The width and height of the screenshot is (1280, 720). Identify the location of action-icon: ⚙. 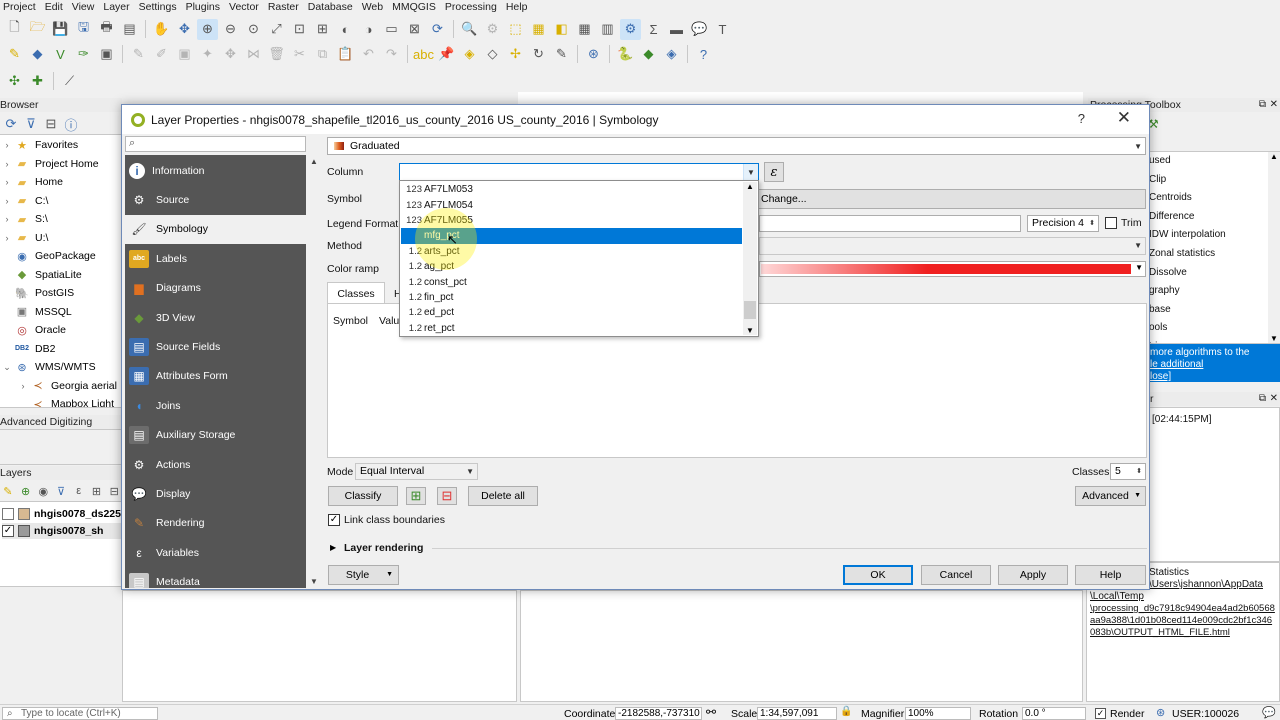
(492, 29).